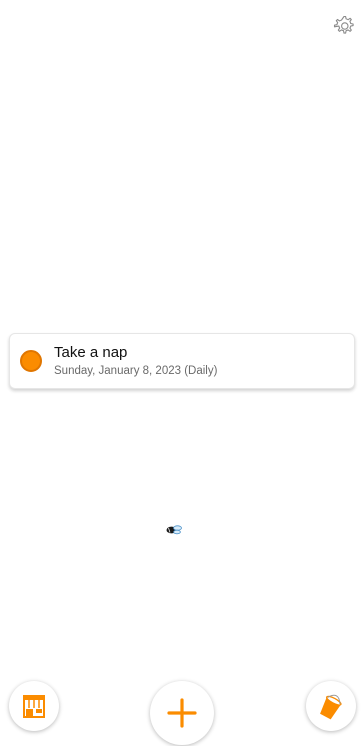  Describe the element at coordinates (136, 371) in the screenshot. I see `task-subtitle: Sunday, January 8, 2023 (Daily)` at that location.